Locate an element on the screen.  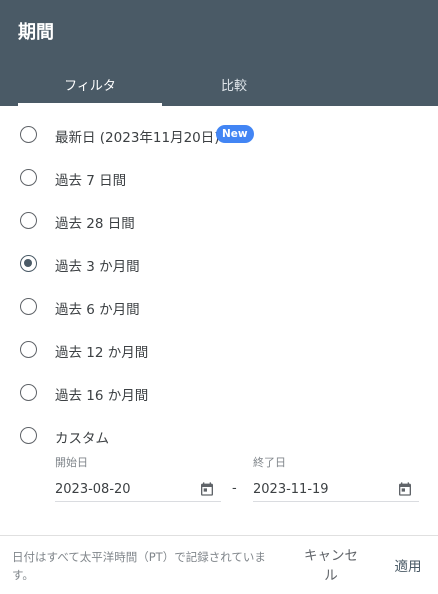
footer-divider is located at coordinates (219, 535).